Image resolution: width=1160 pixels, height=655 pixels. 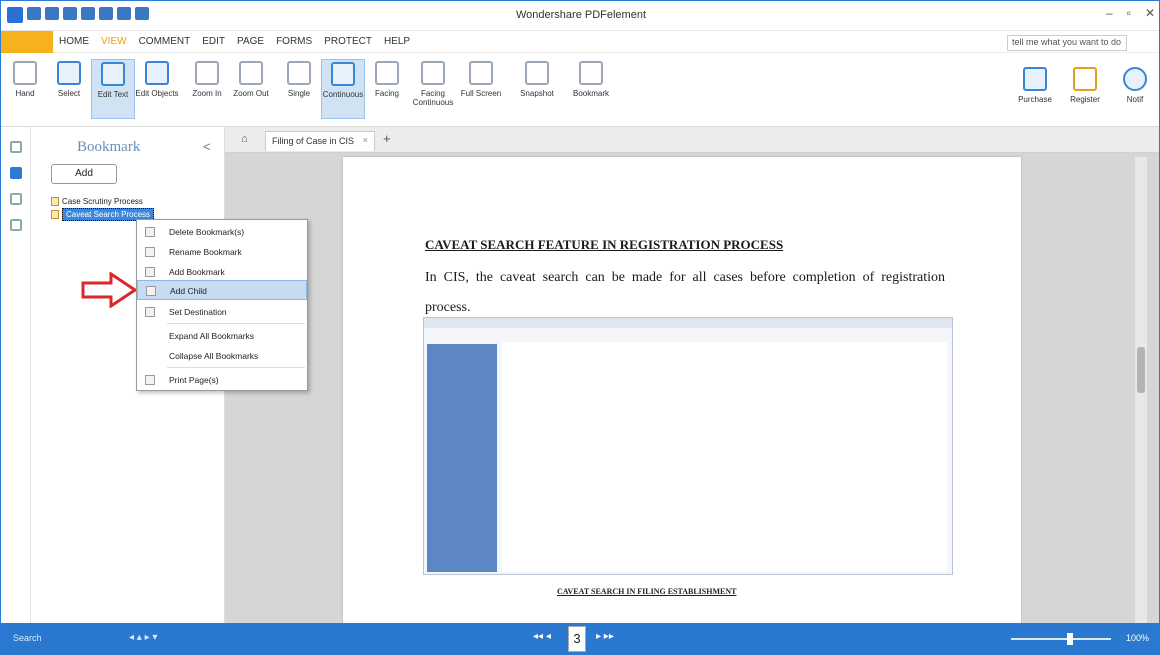 What do you see at coordinates (397, 41) in the screenshot?
I see `menu-help: HELP` at bounding box center [397, 41].